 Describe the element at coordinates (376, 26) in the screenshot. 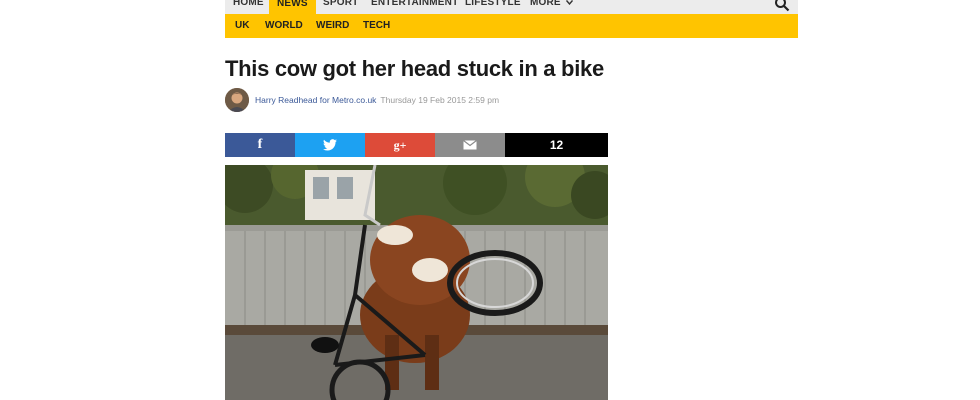

I see `subnav-item-tech: TECH` at that location.